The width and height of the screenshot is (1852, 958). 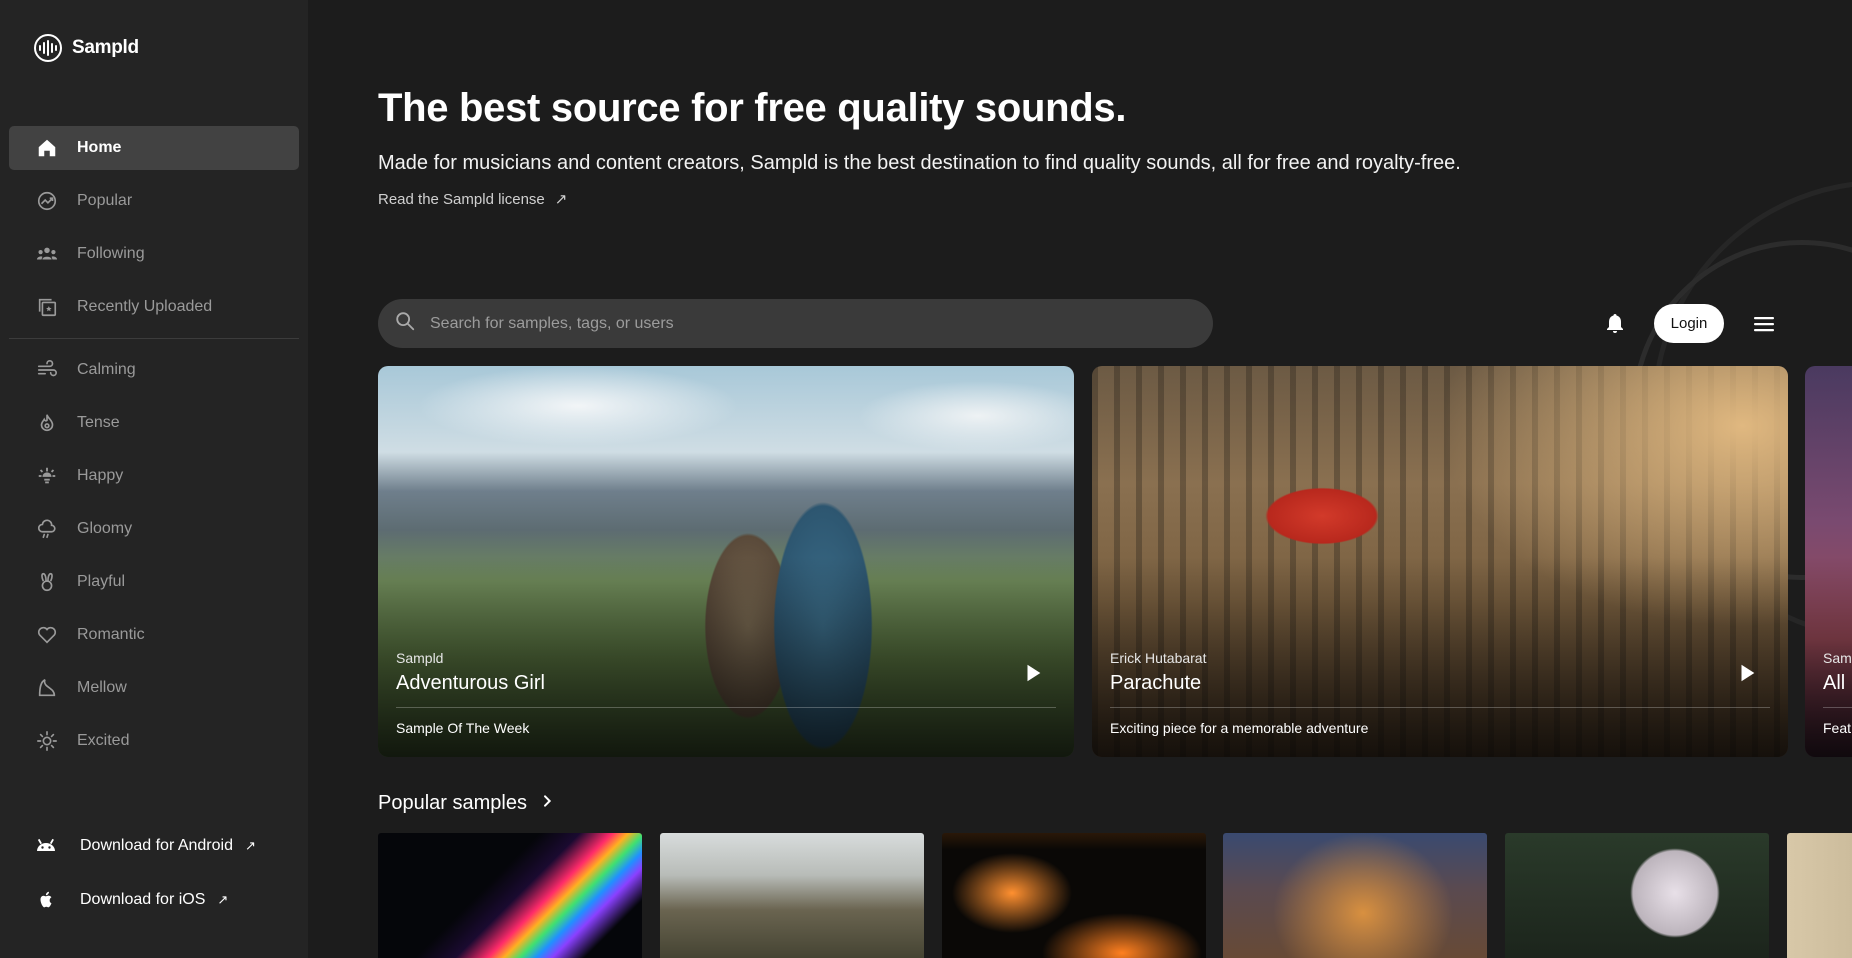 I want to click on sidebar-item-label: Playful, so click(x=101, y=581).